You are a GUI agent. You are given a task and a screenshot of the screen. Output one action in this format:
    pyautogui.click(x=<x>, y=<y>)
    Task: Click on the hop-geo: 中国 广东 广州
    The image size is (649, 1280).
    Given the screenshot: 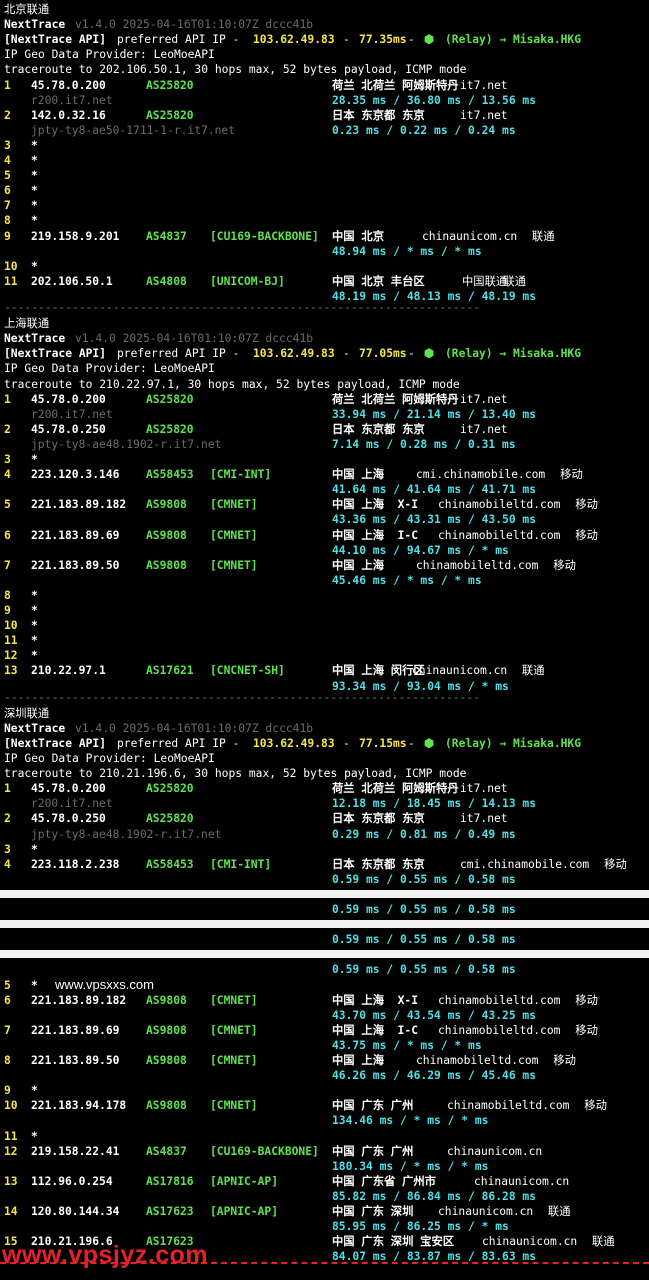 What is the action you would take?
    pyautogui.click(x=373, y=1151)
    